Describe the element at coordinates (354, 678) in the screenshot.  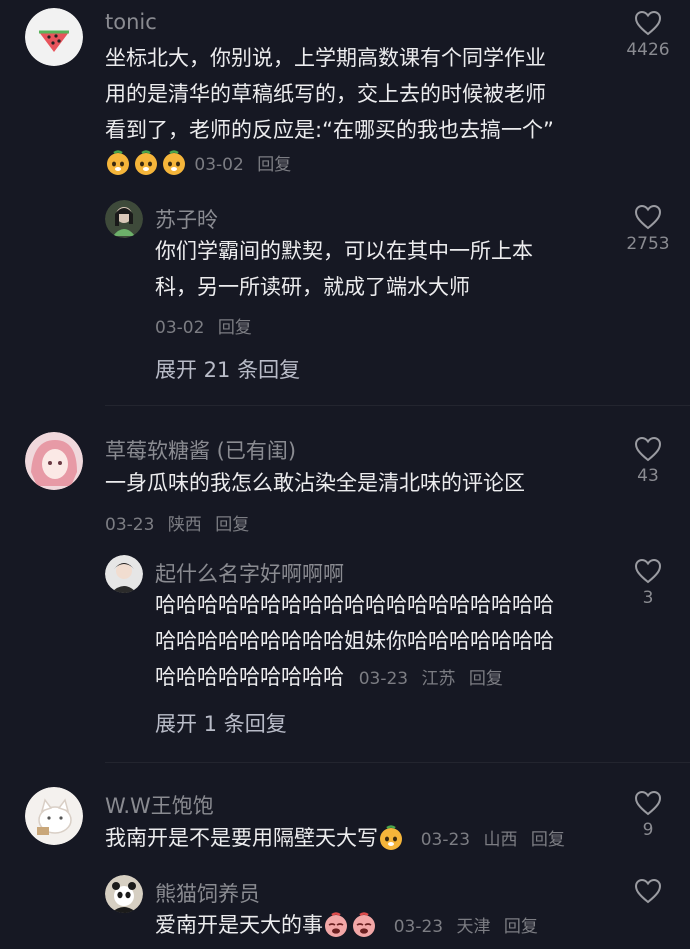
I see `reply-text-line: 哈哈哈哈哈哈哈哈哈 03-23 江苏 回复` at that location.